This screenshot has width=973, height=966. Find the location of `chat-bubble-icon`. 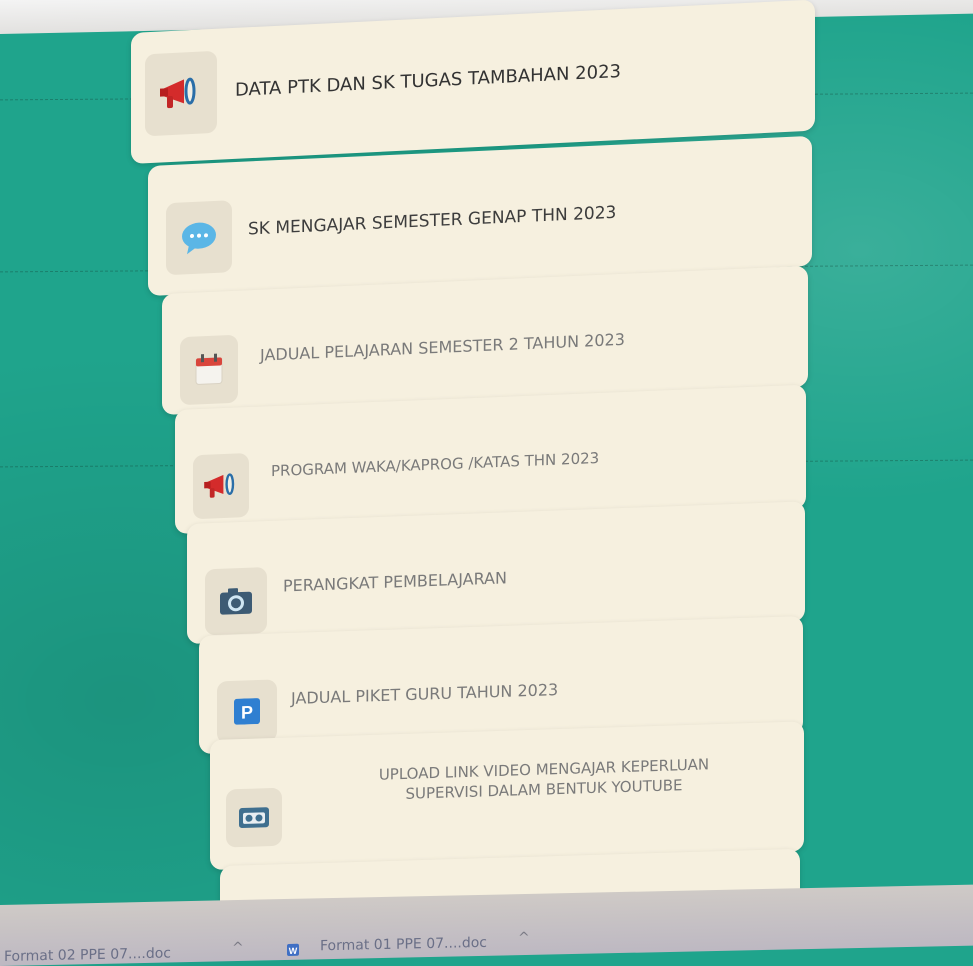

chat-bubble-icon is located at coordinates (199, 238).